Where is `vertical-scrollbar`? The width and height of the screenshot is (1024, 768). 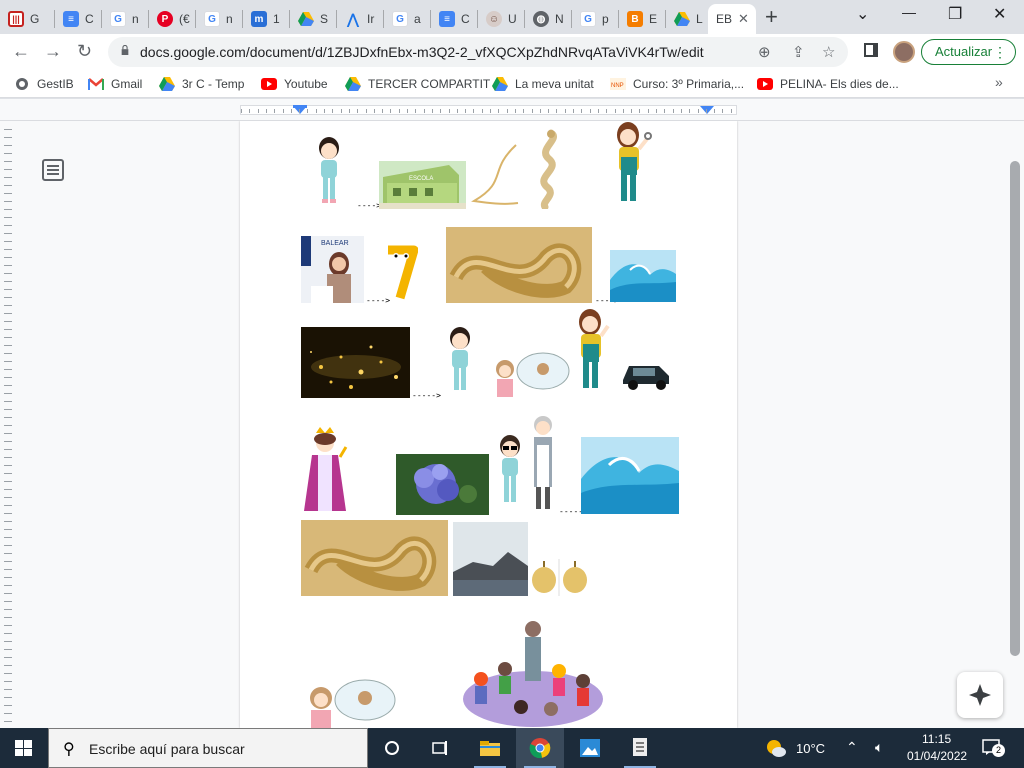
vertical-scrollbar is located at coordinates (1015, 424).